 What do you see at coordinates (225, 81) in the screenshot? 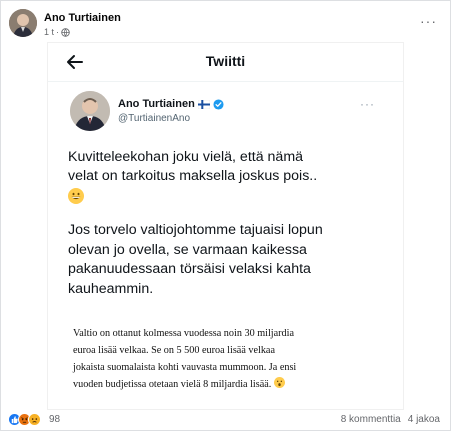
I see `divider` at bounding box center [225, 81].